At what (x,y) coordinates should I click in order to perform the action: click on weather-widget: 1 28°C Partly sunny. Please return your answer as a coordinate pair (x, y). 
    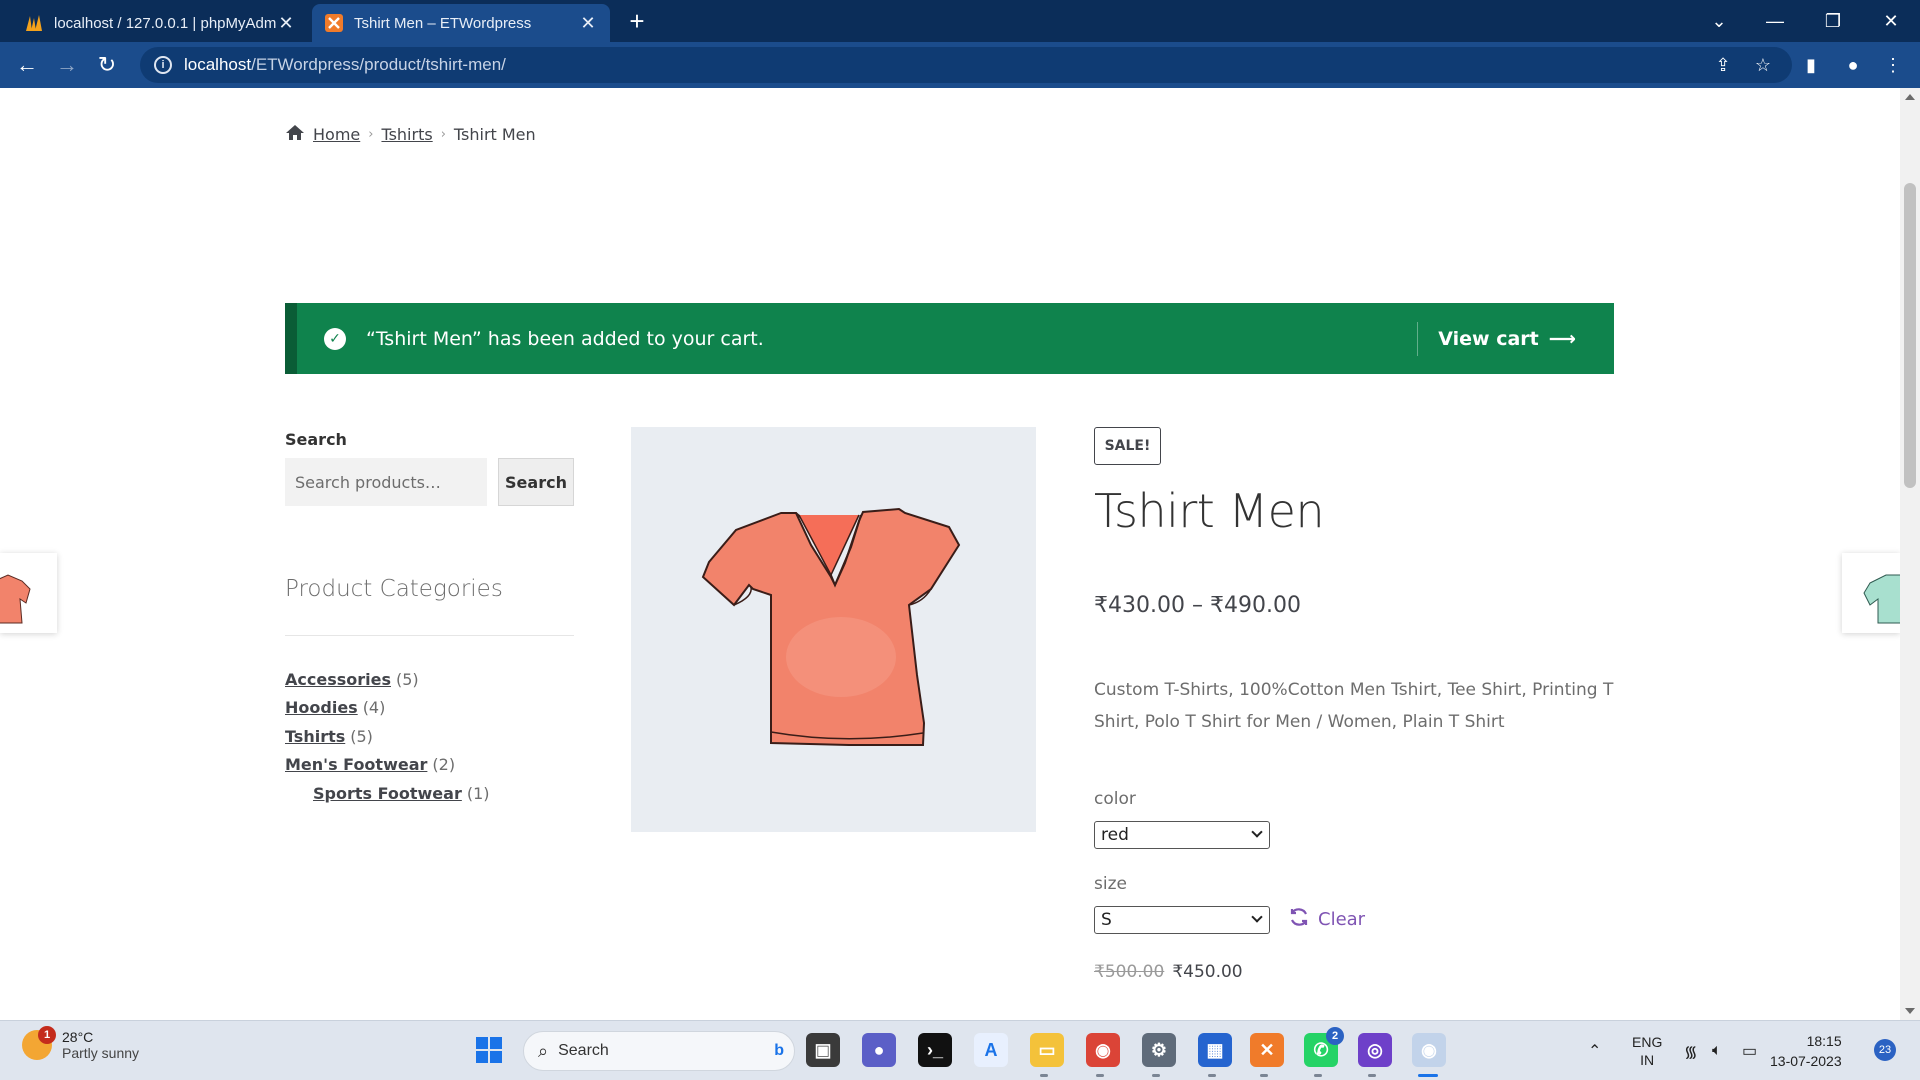
    Looking at the image, I should click on (81, 1043).